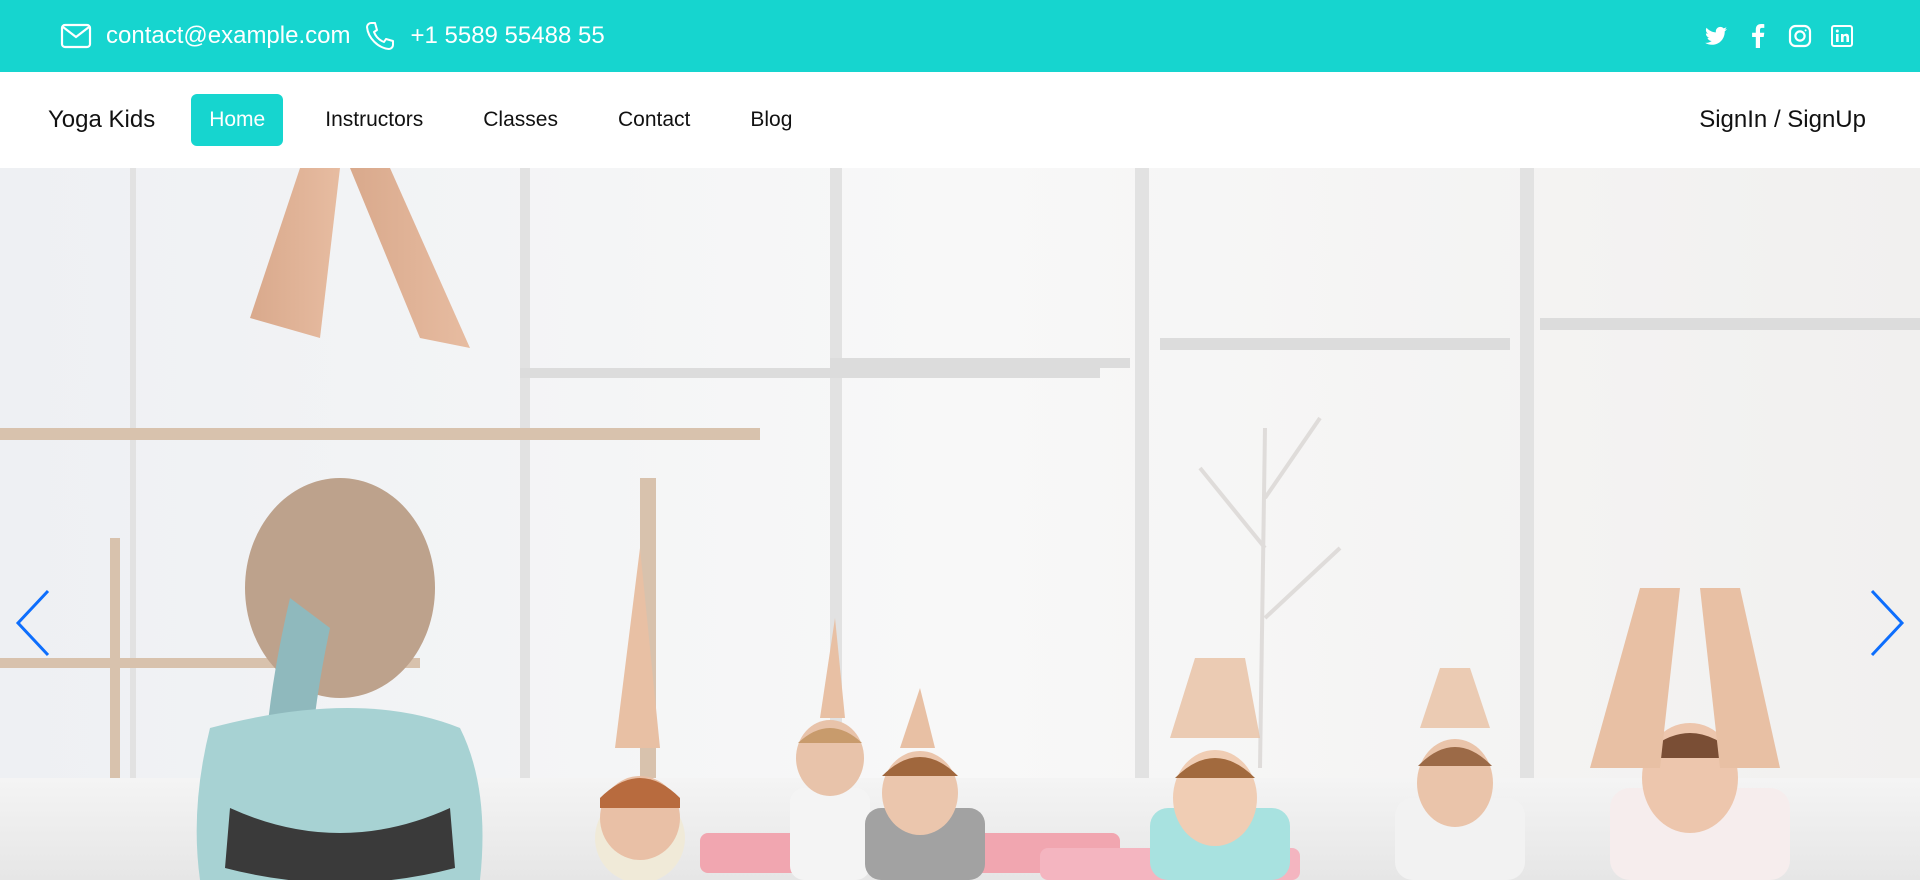 The width and height of the screenshot is (1920, 880). I want to click on nav-menu: Home Instructors Classes Contact Blog, so click(512, 120).